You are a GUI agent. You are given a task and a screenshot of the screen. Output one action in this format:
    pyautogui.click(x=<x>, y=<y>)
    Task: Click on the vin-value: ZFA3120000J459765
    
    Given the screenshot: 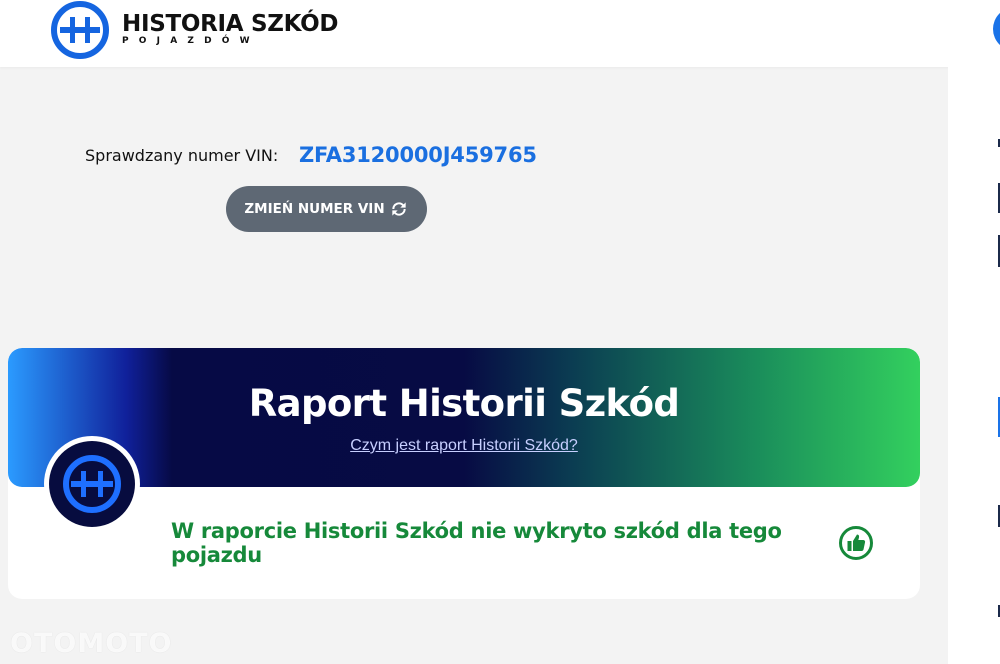 What is the action you would take?
    pyautogui.click(x=418, y=155)
    